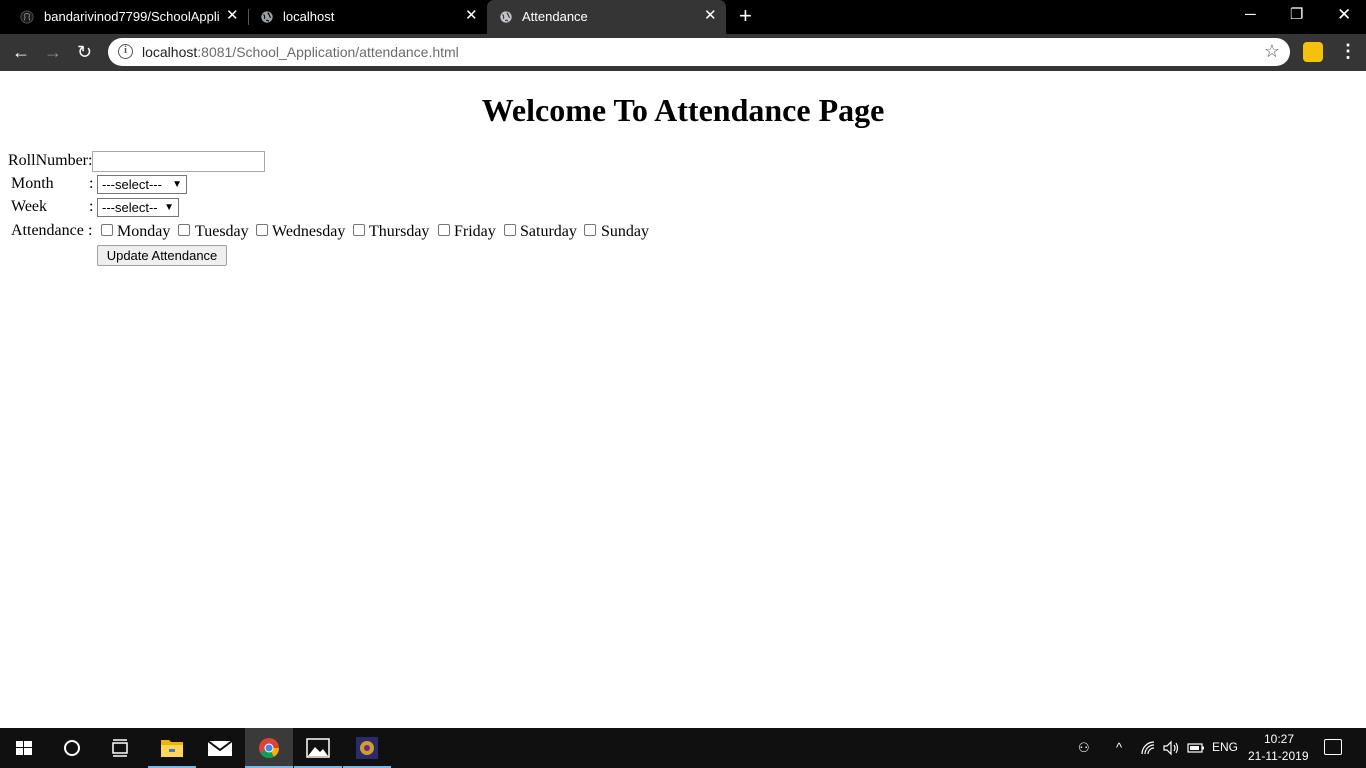 The width and height of the screenshot is (1366, 768). Describe the element at coordinates (32, 183) in the screenshot. I see `month-label: Month` at that location.